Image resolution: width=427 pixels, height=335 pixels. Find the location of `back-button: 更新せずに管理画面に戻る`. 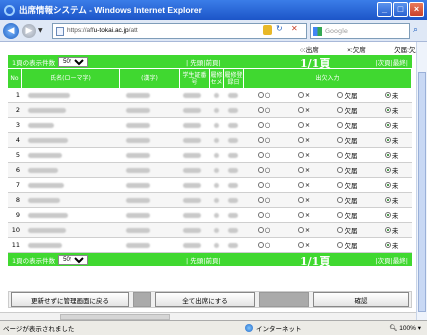

back-button: 更新せずに管理画面に戻る is located at coordinates (70, 299).